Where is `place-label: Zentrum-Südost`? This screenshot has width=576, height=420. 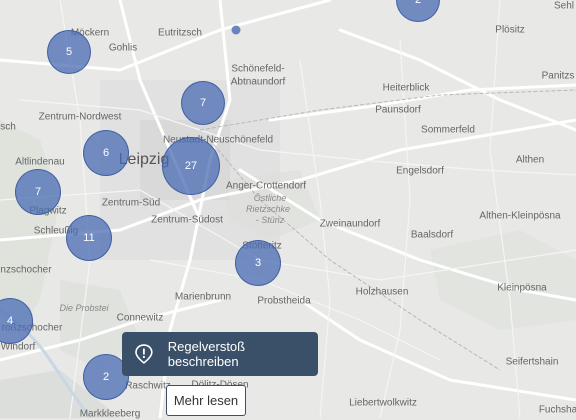 place-label: Zentrum-Südost is located at coordinates (187, 220).